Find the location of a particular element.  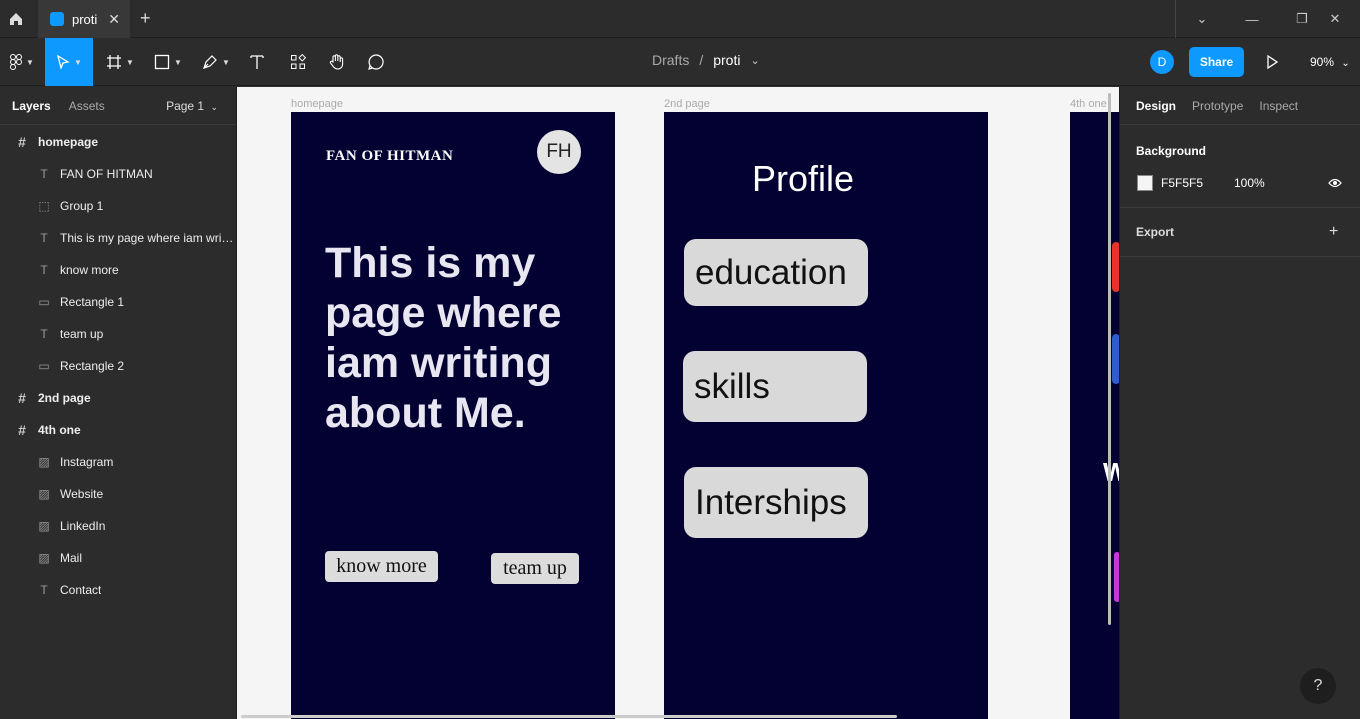

comment-icon is located at coordinates (376, 62).